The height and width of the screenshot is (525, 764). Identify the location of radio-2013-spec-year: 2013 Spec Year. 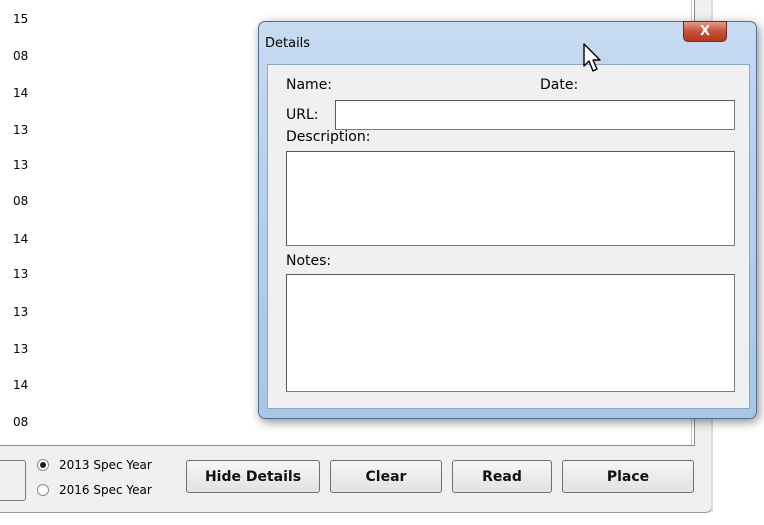
(94, 465).